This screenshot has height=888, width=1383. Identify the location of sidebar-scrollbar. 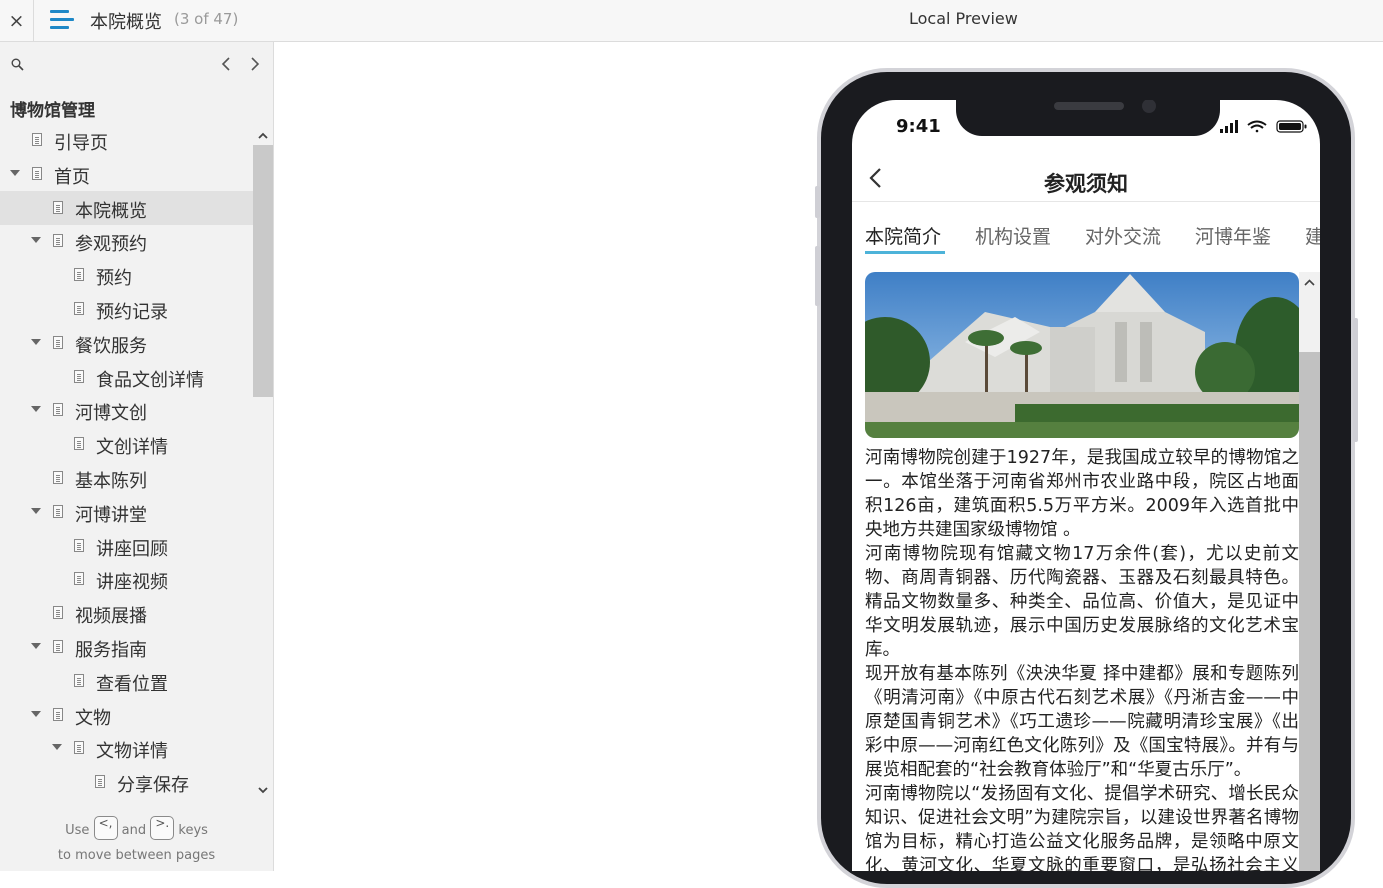
(263, 462).